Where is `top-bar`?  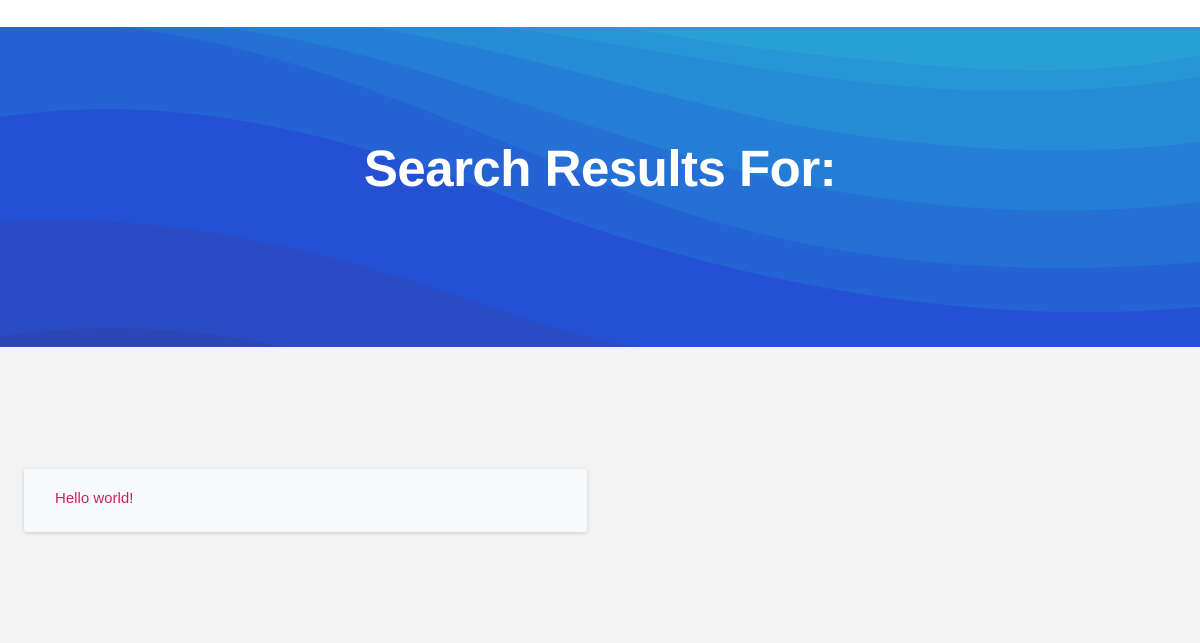 top-bar is located at coordinates (600, 13).